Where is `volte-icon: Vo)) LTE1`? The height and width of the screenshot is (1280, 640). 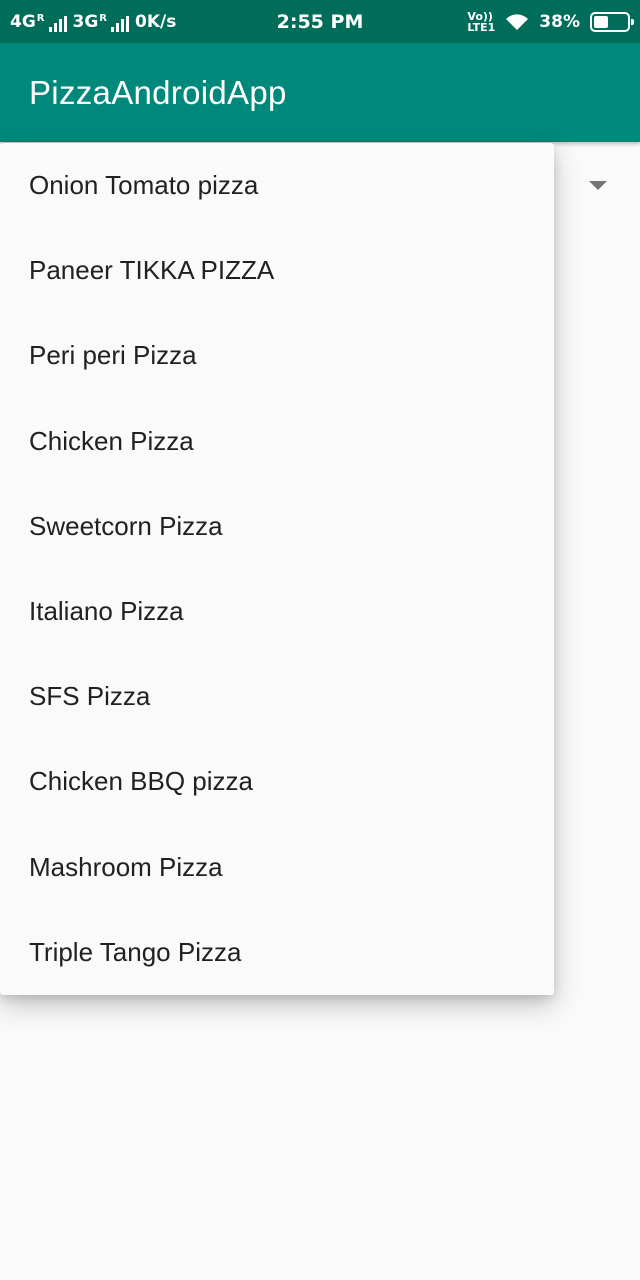
volte-icon: Vo)) LTE1 is located at coordinates (481, 22).